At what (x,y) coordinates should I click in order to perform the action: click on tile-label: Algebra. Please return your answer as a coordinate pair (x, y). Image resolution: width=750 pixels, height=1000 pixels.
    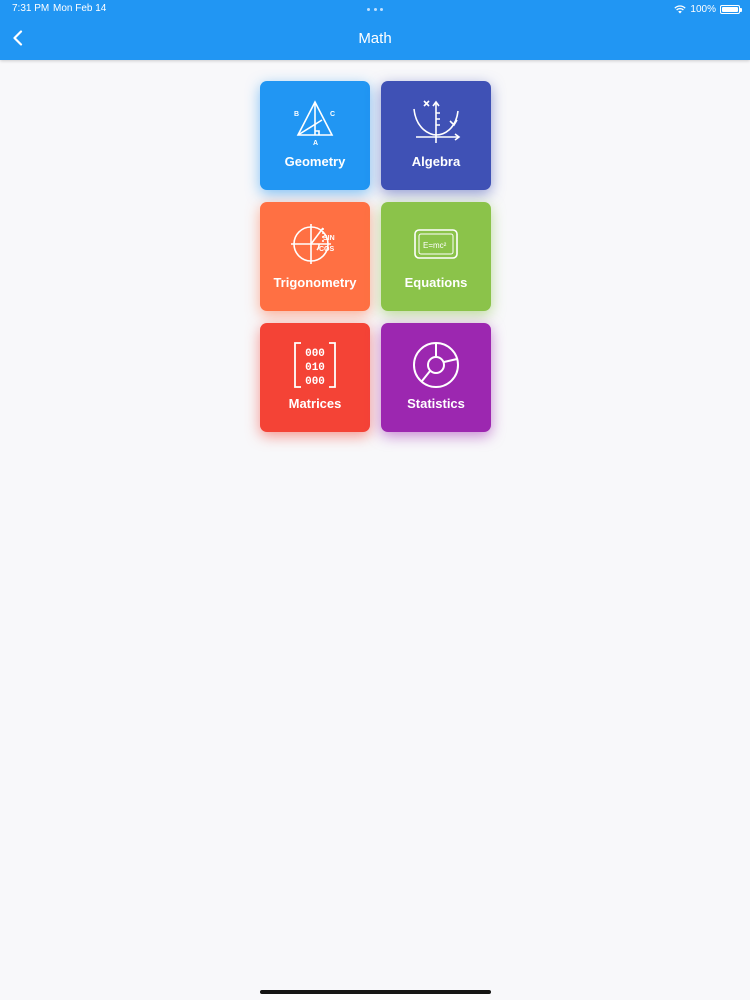
    Looking at the image, I should click on (436, 161).